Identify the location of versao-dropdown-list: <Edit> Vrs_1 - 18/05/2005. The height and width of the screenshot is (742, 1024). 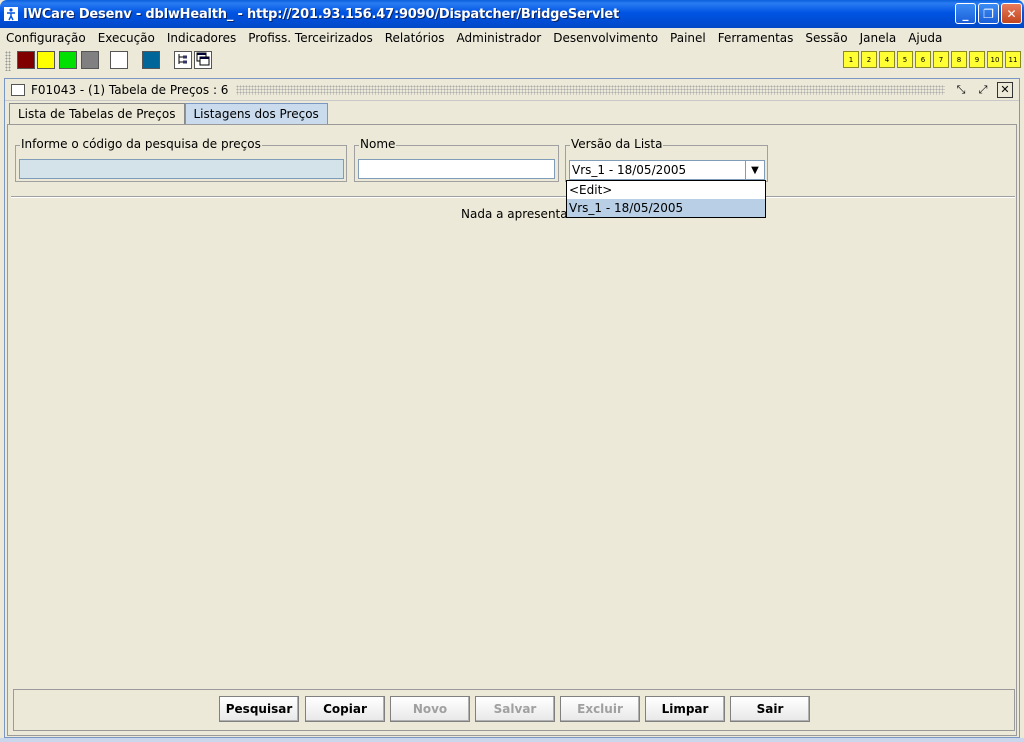
(666, 199).